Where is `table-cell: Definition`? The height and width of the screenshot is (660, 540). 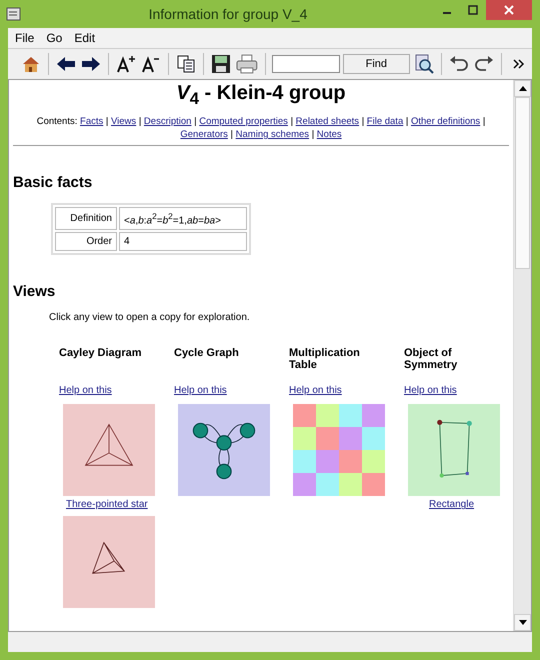
table-cell: Definition is located at coordinates (86, 218).